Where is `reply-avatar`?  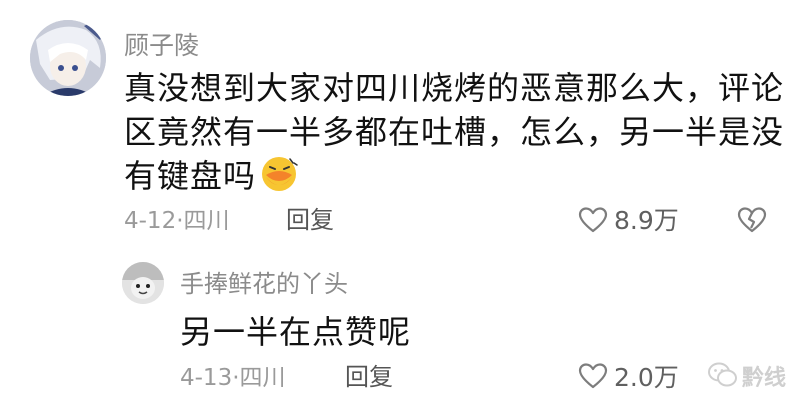 reply-avatar is located at coordinates (143, 283).